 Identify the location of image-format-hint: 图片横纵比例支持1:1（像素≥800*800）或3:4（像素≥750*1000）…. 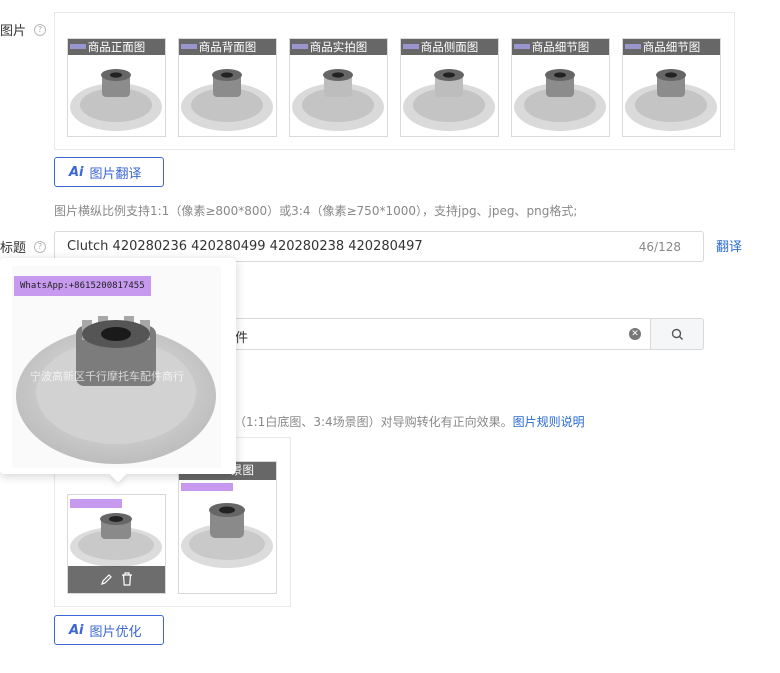
(316, 211).